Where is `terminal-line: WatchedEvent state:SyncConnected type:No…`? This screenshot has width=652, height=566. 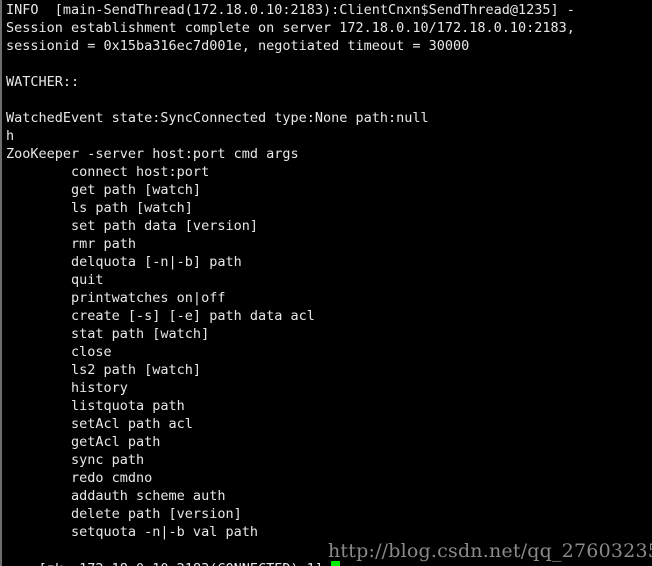 terminal-line: WatchedEvent state:SyncConnected type:No… is located at coordinates (217, 118).